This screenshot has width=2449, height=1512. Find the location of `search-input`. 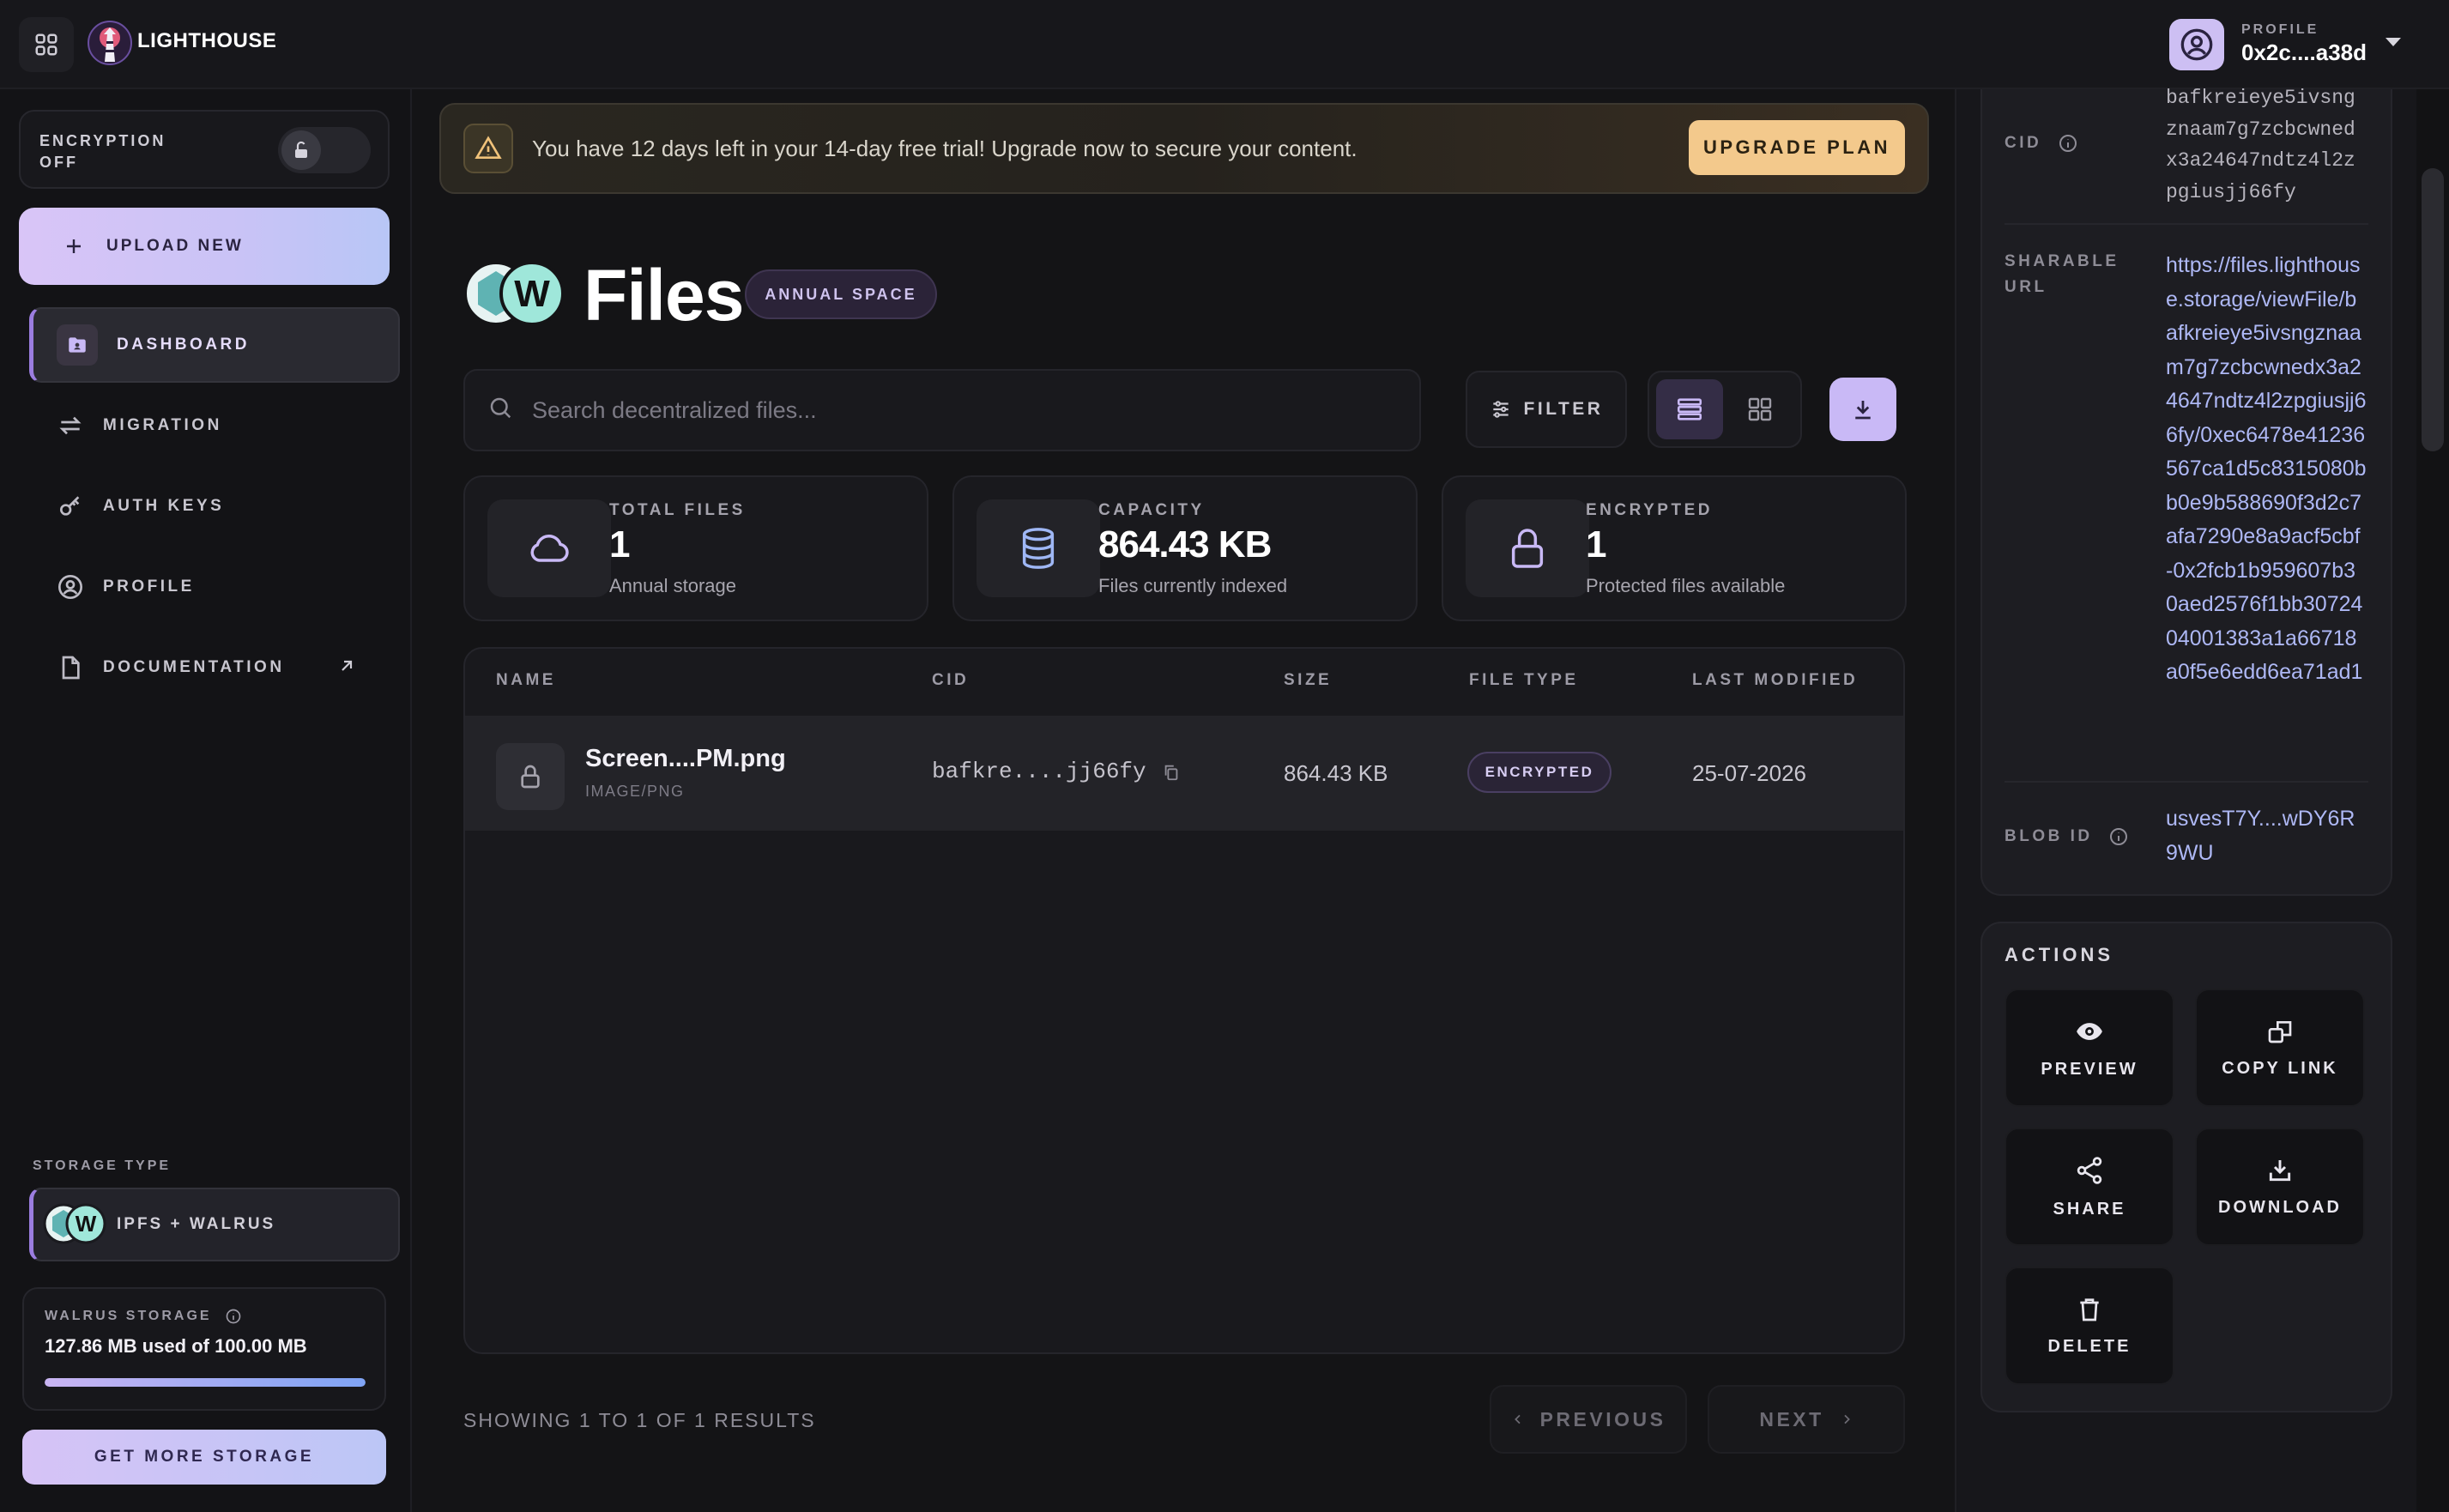

search-input is located at coordinates (961, 410).